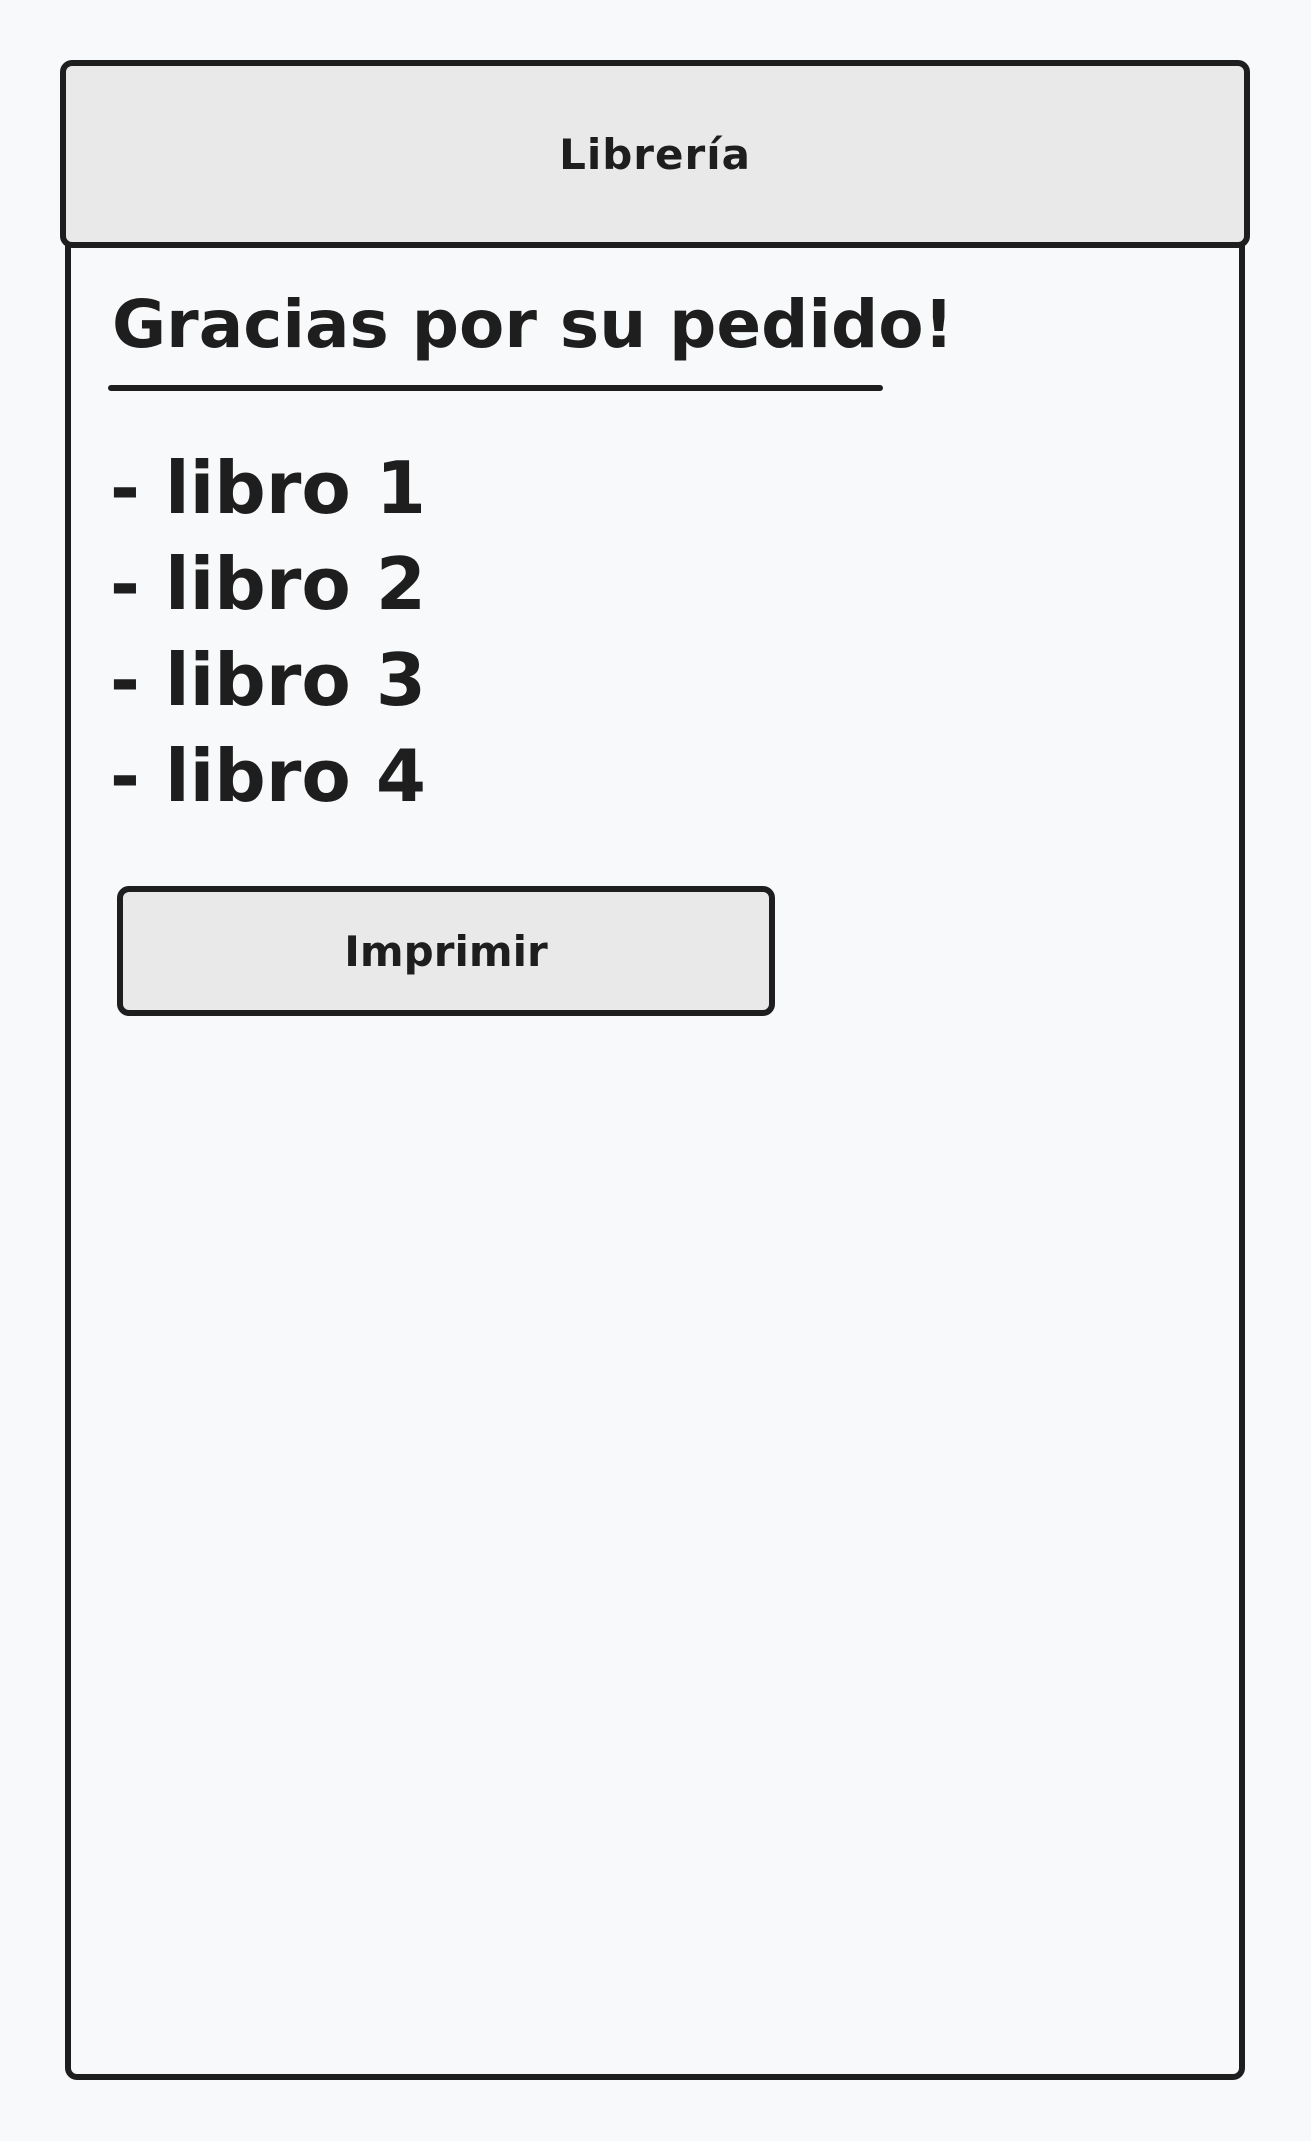 This screenshot has width=1311, height=2141. I want to click on list-item: - libro 3, so click(268, 680).